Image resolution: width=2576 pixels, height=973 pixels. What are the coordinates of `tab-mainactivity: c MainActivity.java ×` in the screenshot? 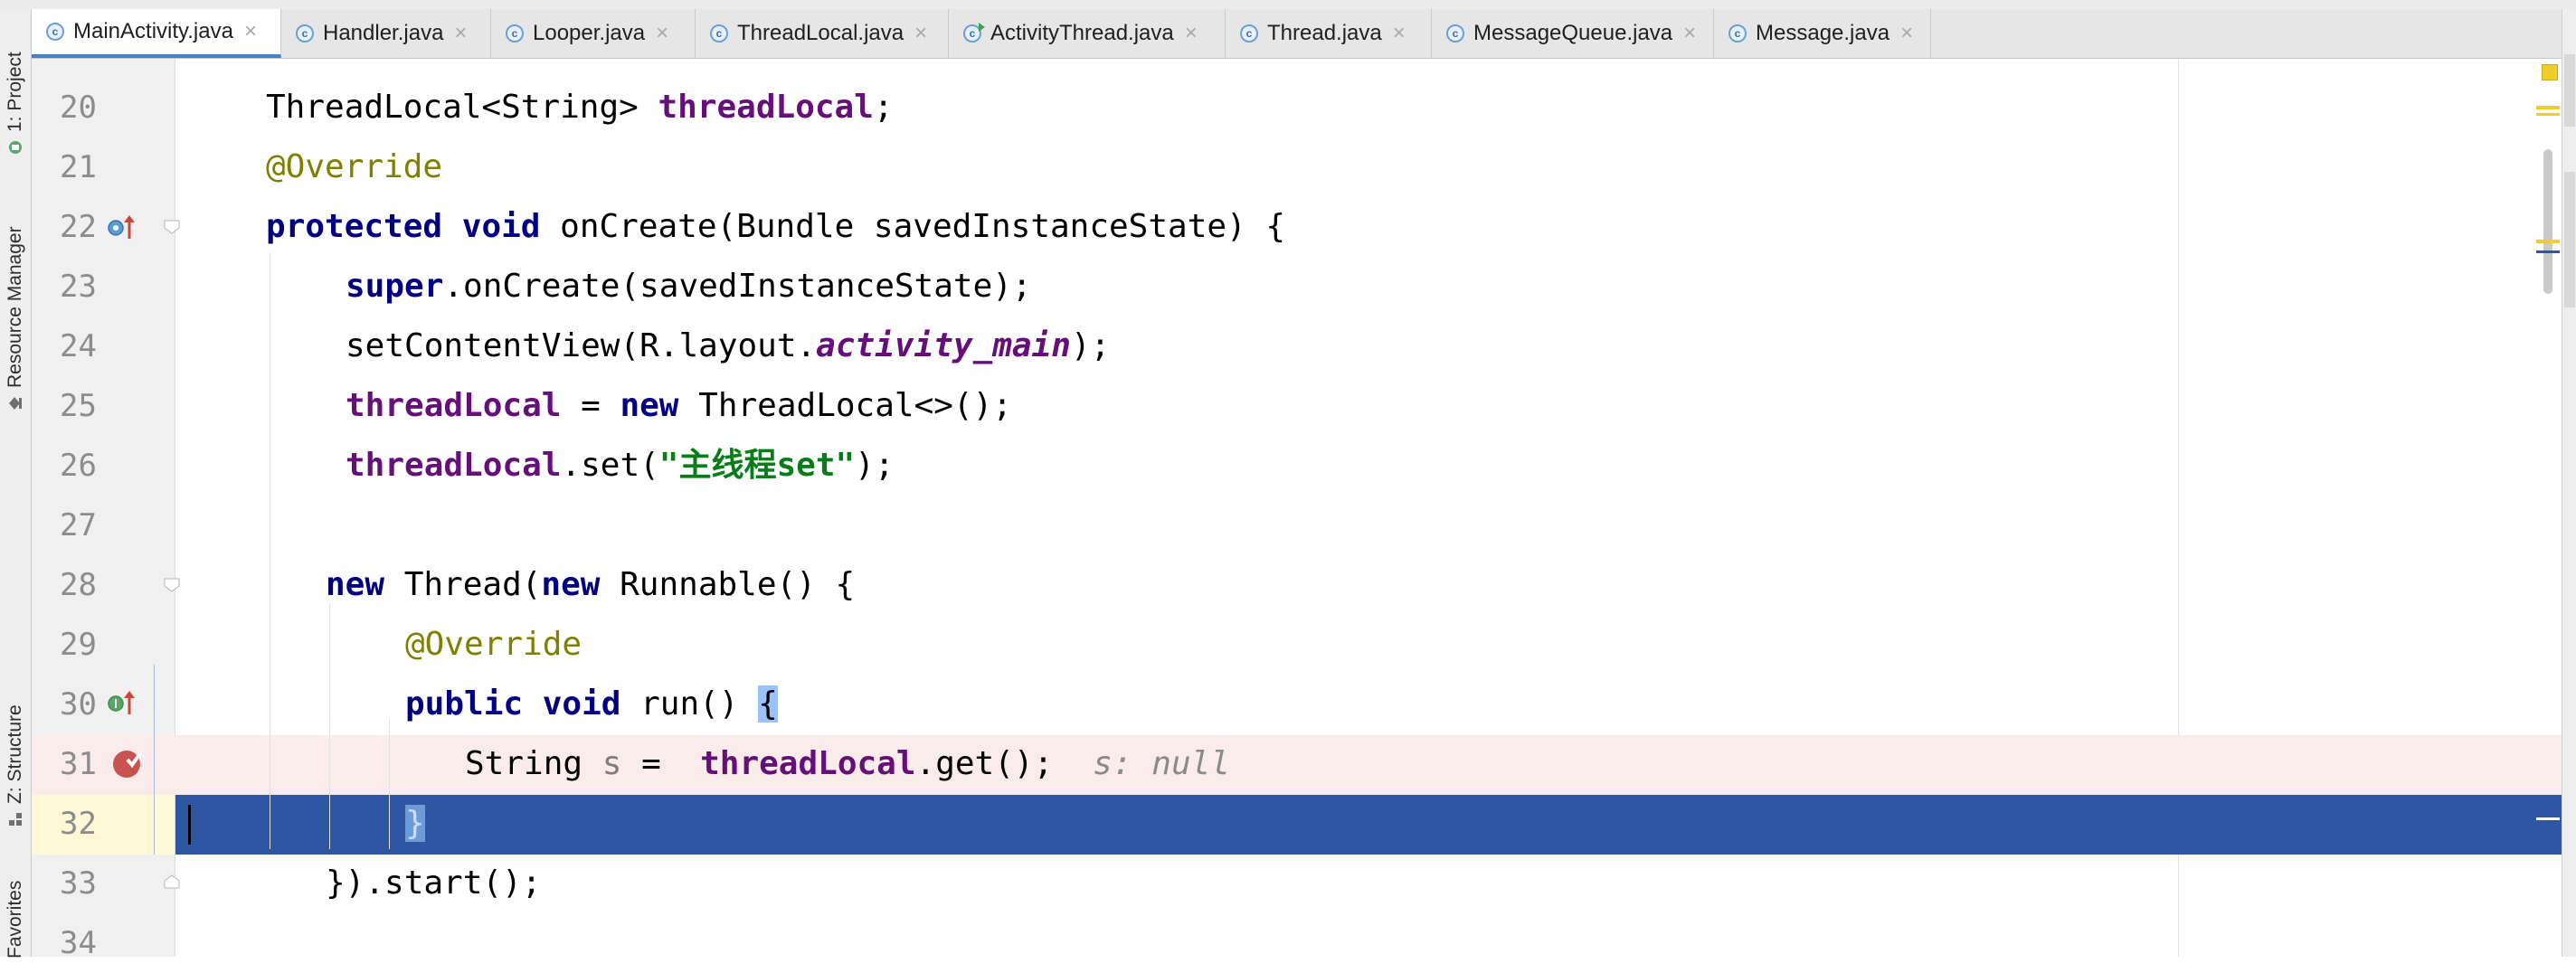 It's located at (156, 33).